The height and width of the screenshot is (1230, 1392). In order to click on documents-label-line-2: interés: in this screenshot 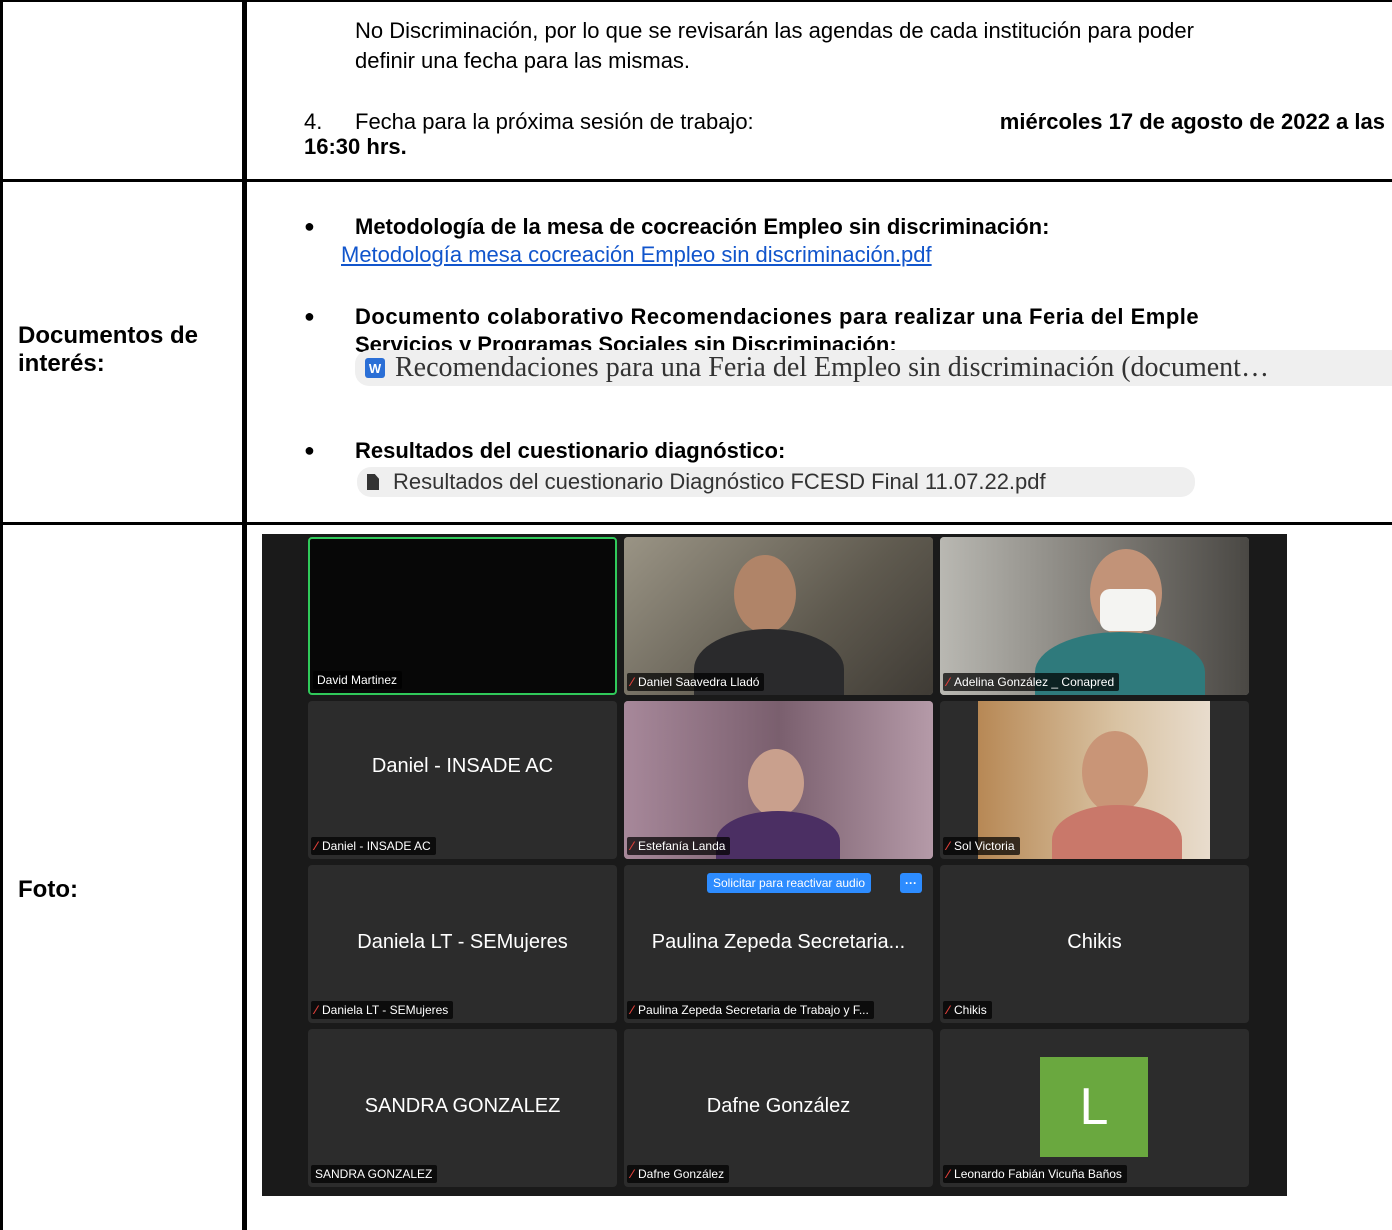, I will do `click(61, 363)`.